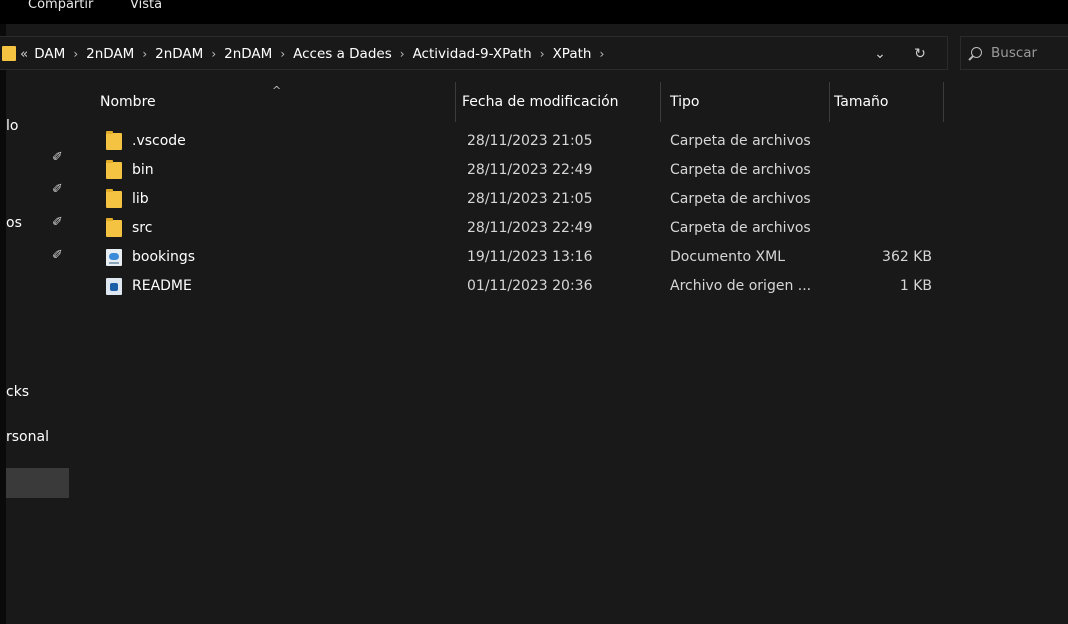  What do you see at coordinates (907, 257) in the screenshot?
I see `file-size: 362 KB` at bounding box center [907, 257].